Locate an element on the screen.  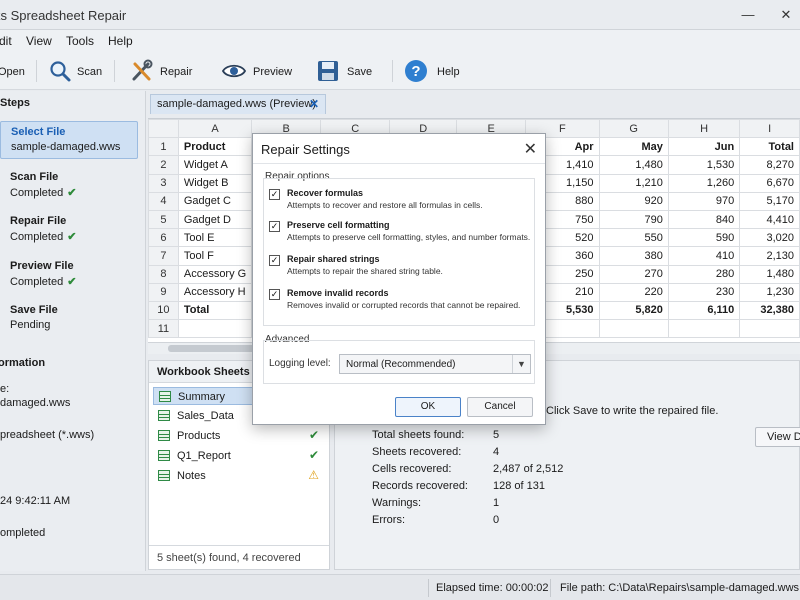
sheet-item-q1-report: Q1_Report ✔ is located at coordinates (239, 456).